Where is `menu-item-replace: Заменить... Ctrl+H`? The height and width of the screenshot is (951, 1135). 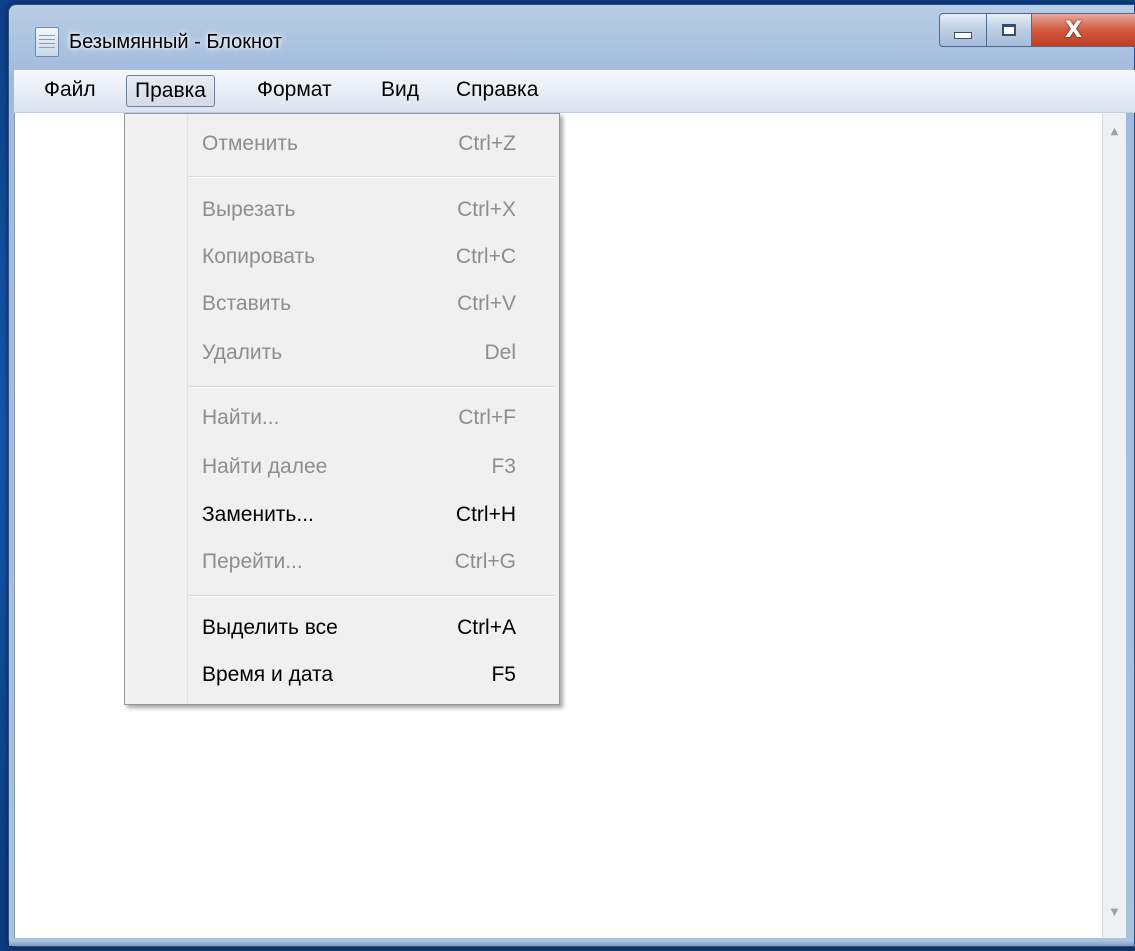 menu-item-replace: Заменить... Ctrl+H is located at coordinates (373, 515).